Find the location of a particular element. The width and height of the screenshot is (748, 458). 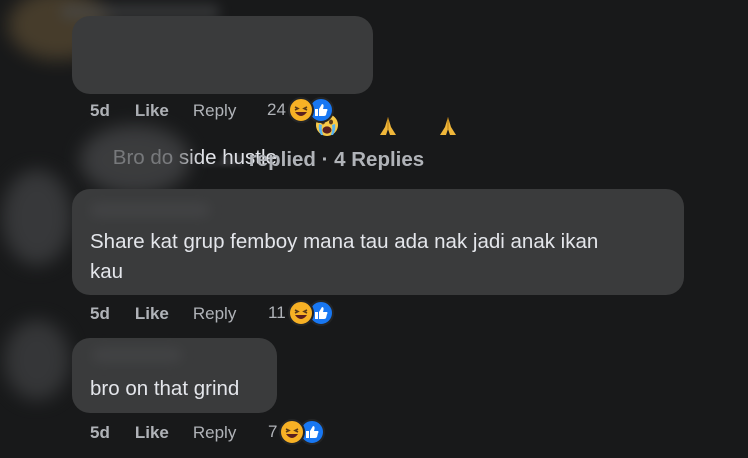

replies-count-text: replied · 4 Replies is located at coordinates (336, 159).